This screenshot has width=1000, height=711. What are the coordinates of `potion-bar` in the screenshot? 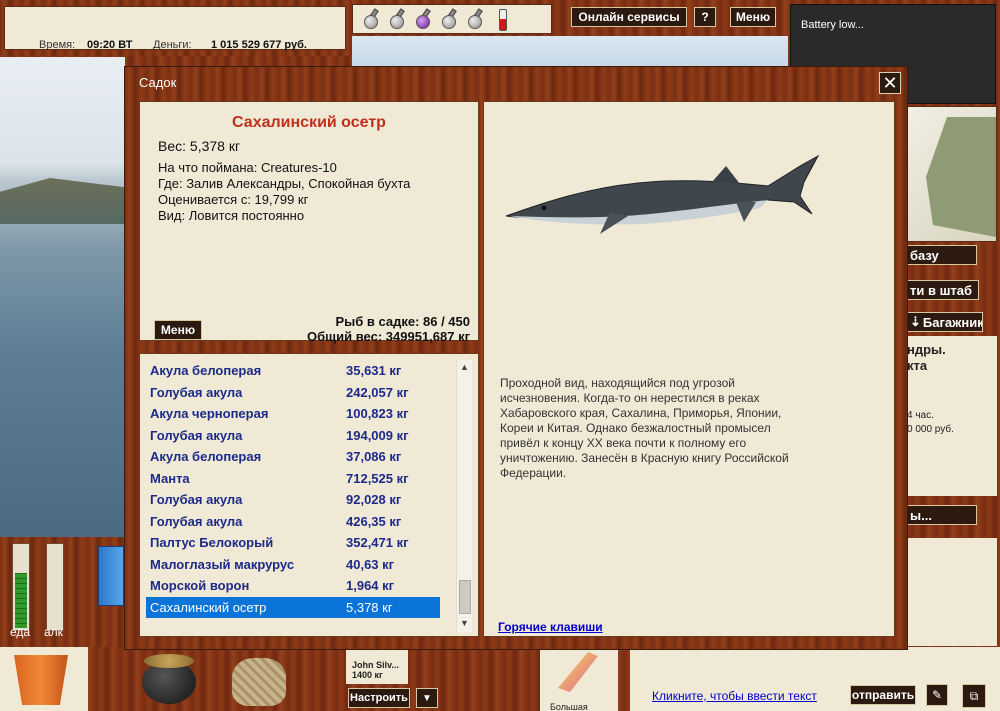 It's located at (452, 19).